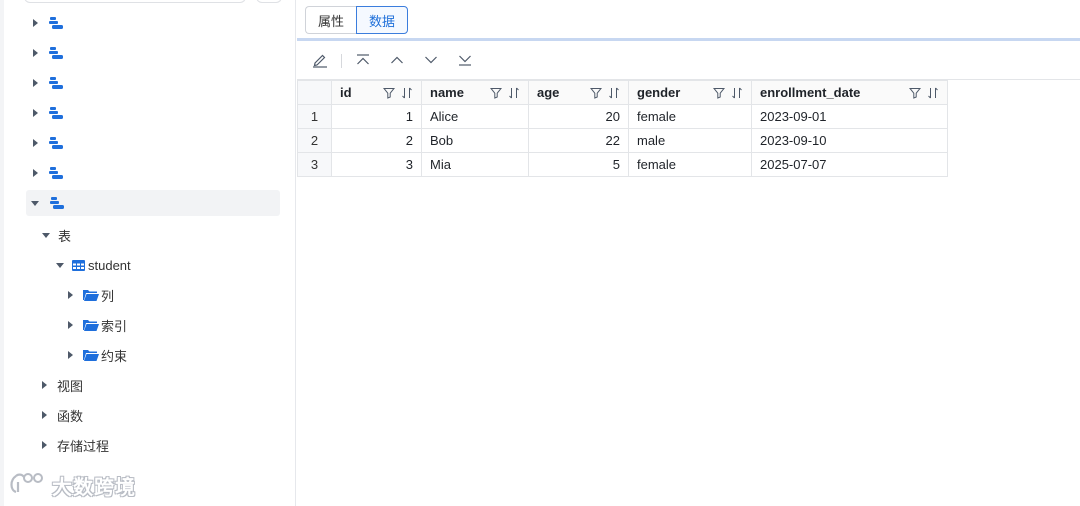  I want to click on tree-node-columns: 列, so click(89, 295).